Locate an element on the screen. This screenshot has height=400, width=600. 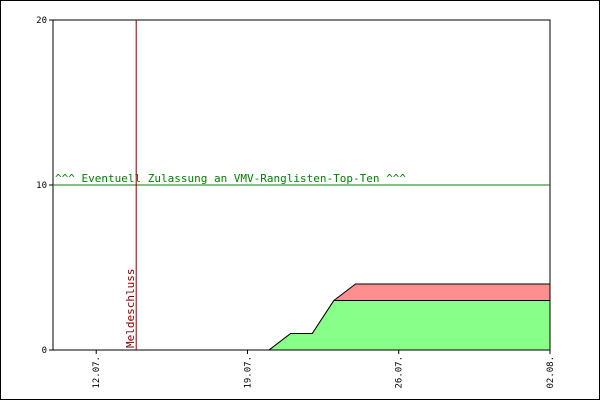
deadline-label: Meldeschluss is located at coordinates (130, 308).